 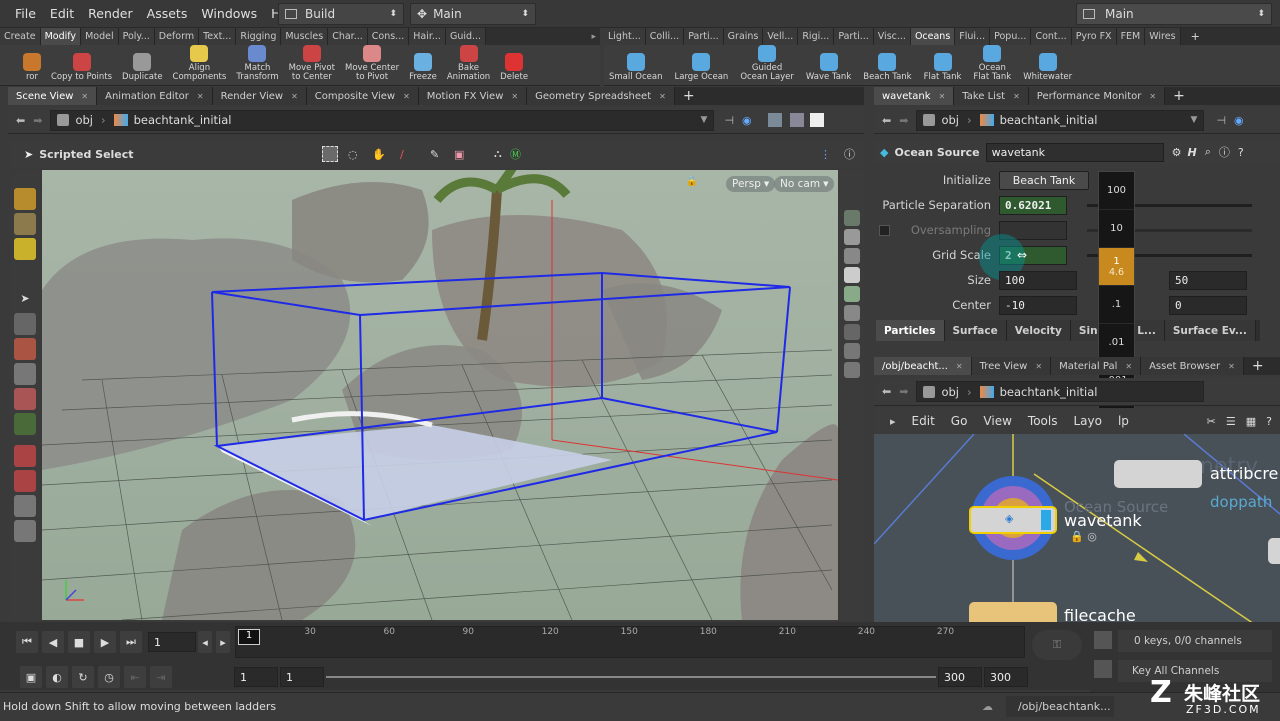 What do you see at coordinates (1211, 421) in the screenshot?
I see `wrench-icon: ✂` at bounding box center [1211, 421].